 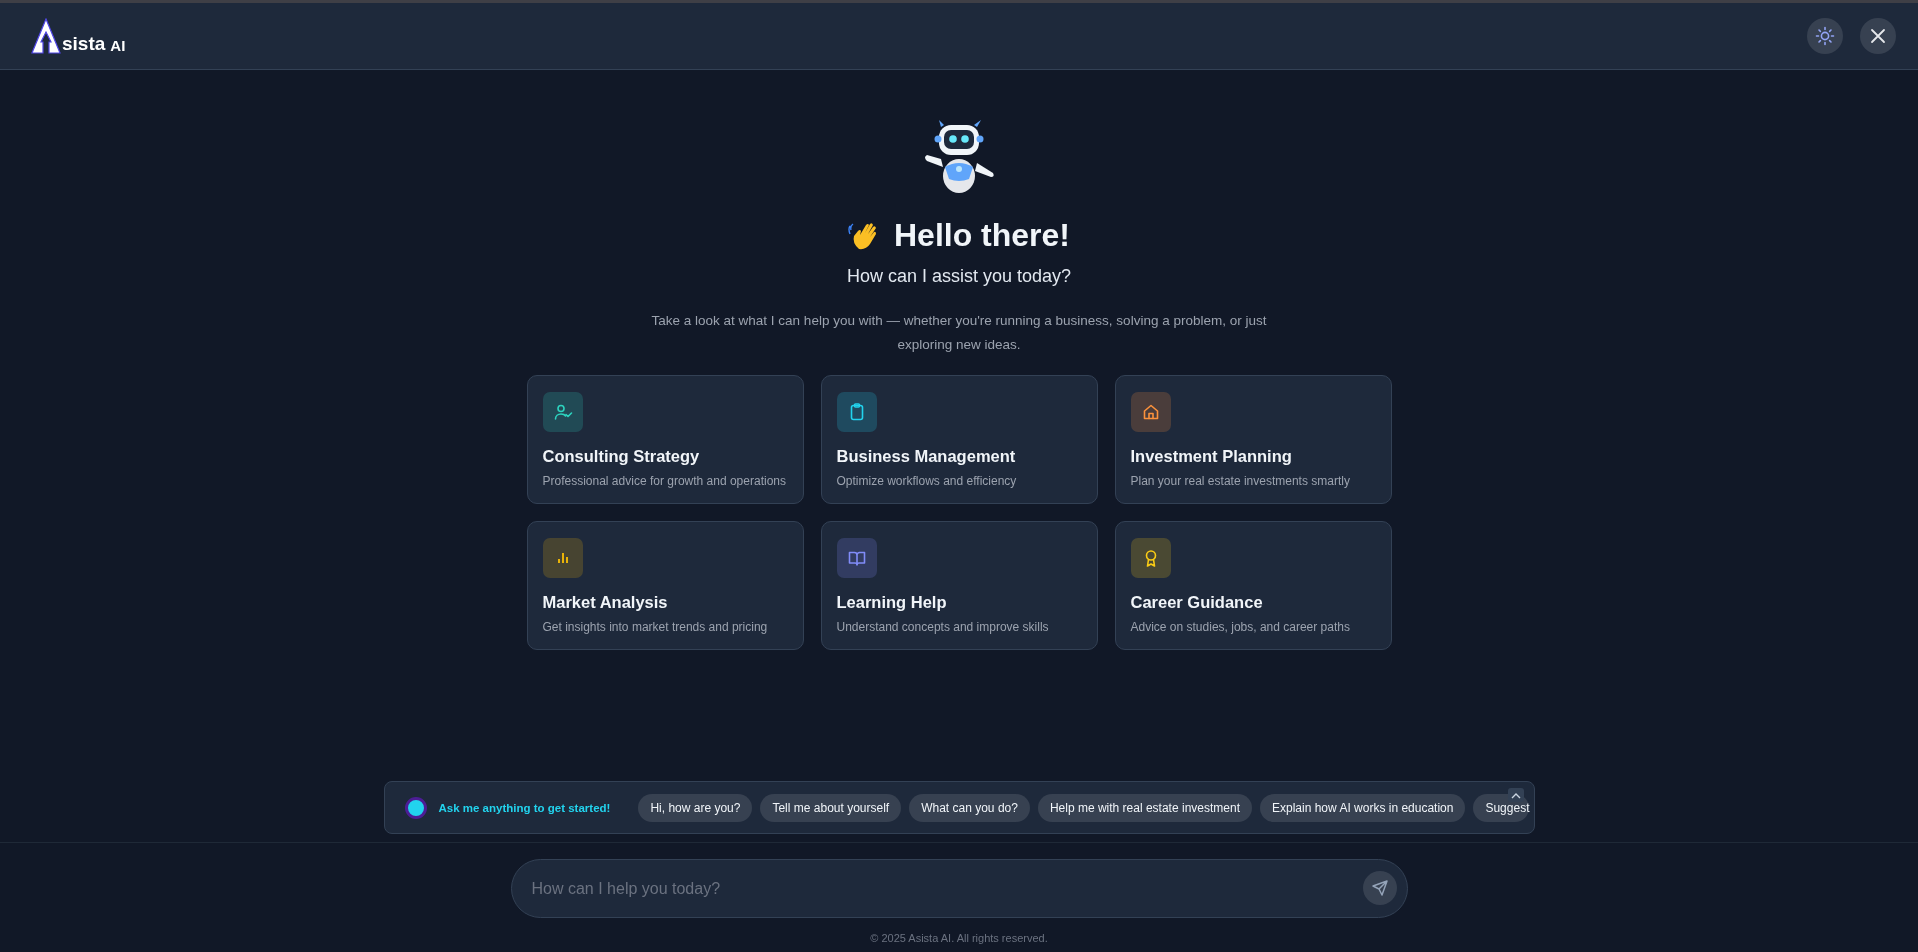 I want to click on topic-card: Investment Planning Plan your real estate investments smartly, so click(x=1253, y=439).